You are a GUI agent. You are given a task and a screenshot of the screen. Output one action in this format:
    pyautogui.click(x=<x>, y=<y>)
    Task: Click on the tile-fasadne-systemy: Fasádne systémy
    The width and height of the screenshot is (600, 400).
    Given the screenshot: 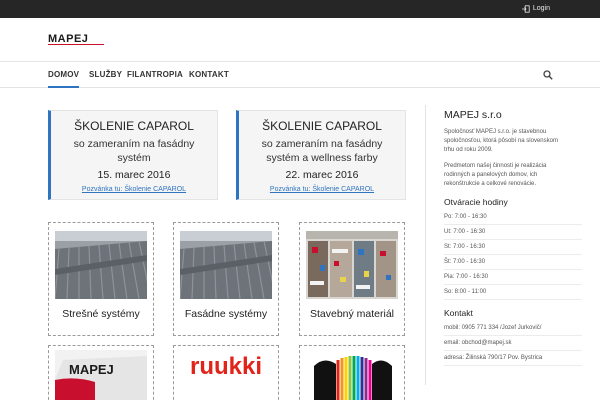 What is the action you would take?
    pyautogui.click(x=226, y=279)
    